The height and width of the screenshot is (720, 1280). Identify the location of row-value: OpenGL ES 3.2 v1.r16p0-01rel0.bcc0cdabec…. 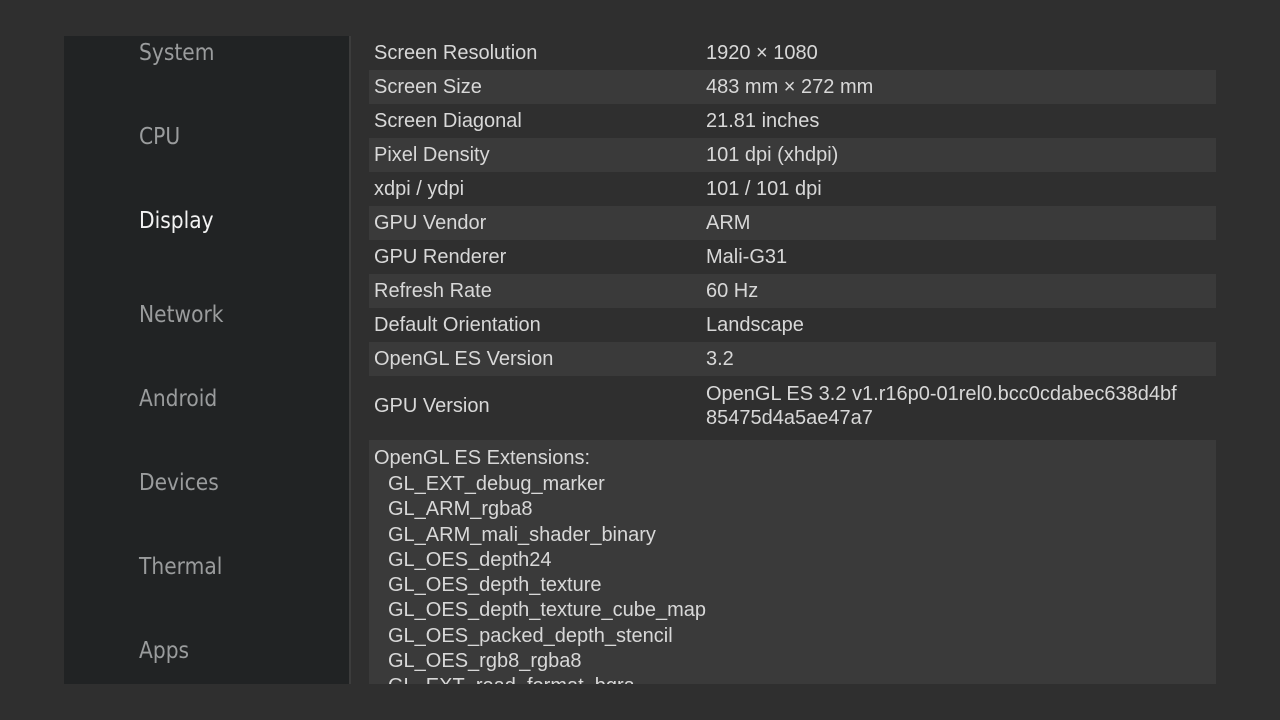
(961, 406).